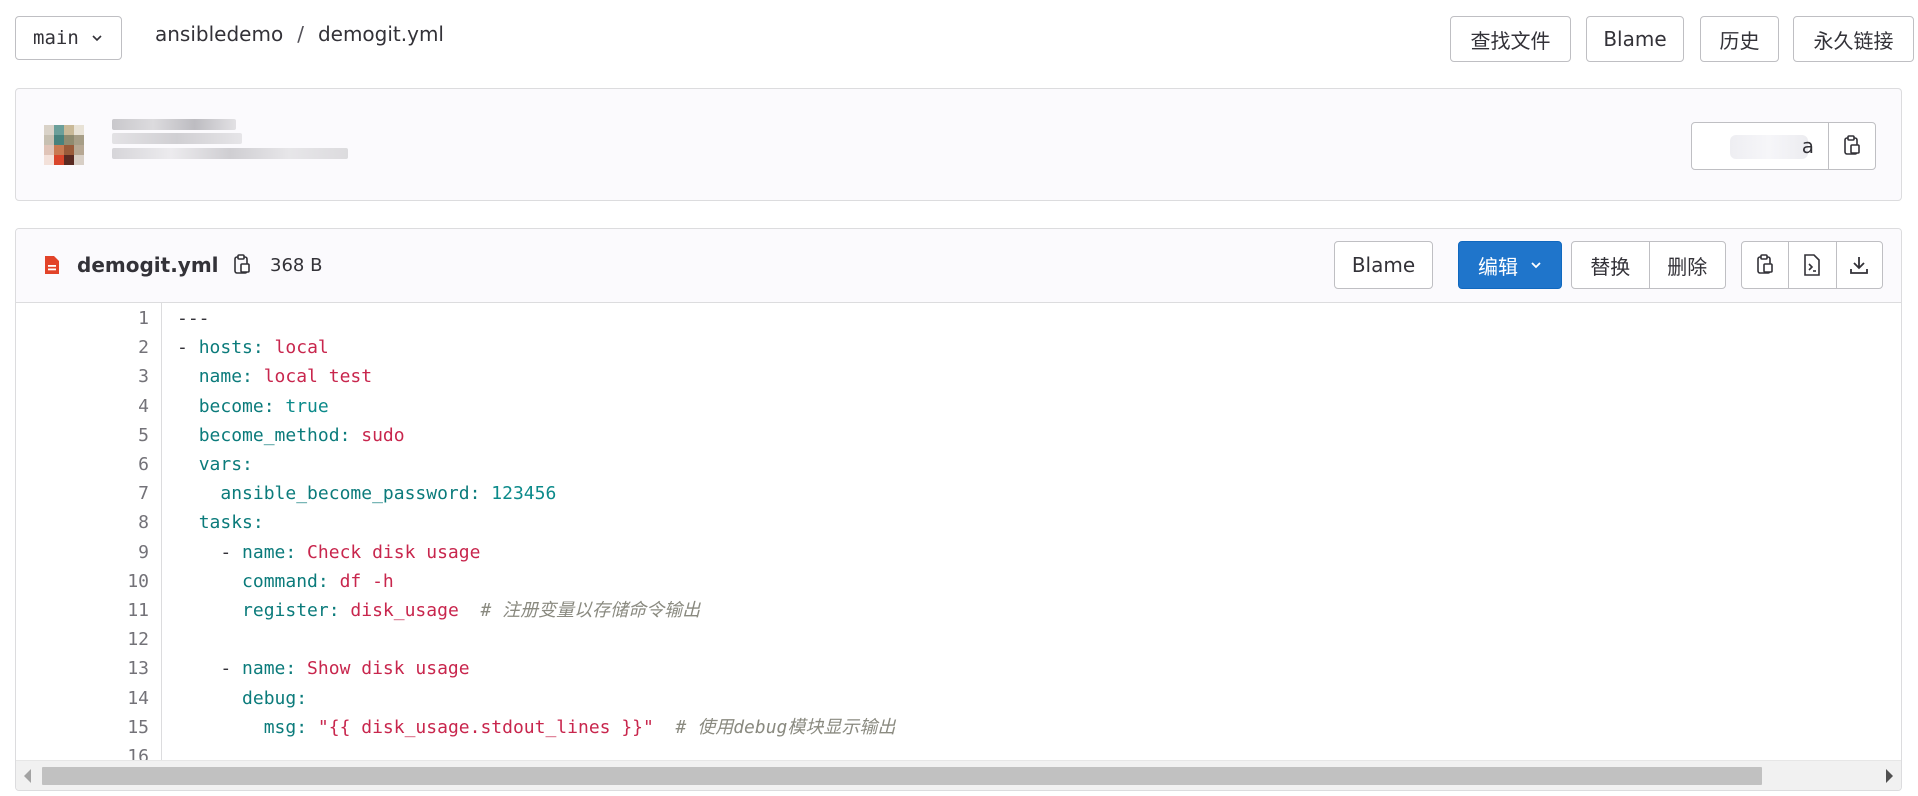 Image resolution: width=1918 pixels, height=796 pixels. What do you see at coordinates (296, 348) in the screenshot?
I see `code-token: local` at bounding box center [296, 348].